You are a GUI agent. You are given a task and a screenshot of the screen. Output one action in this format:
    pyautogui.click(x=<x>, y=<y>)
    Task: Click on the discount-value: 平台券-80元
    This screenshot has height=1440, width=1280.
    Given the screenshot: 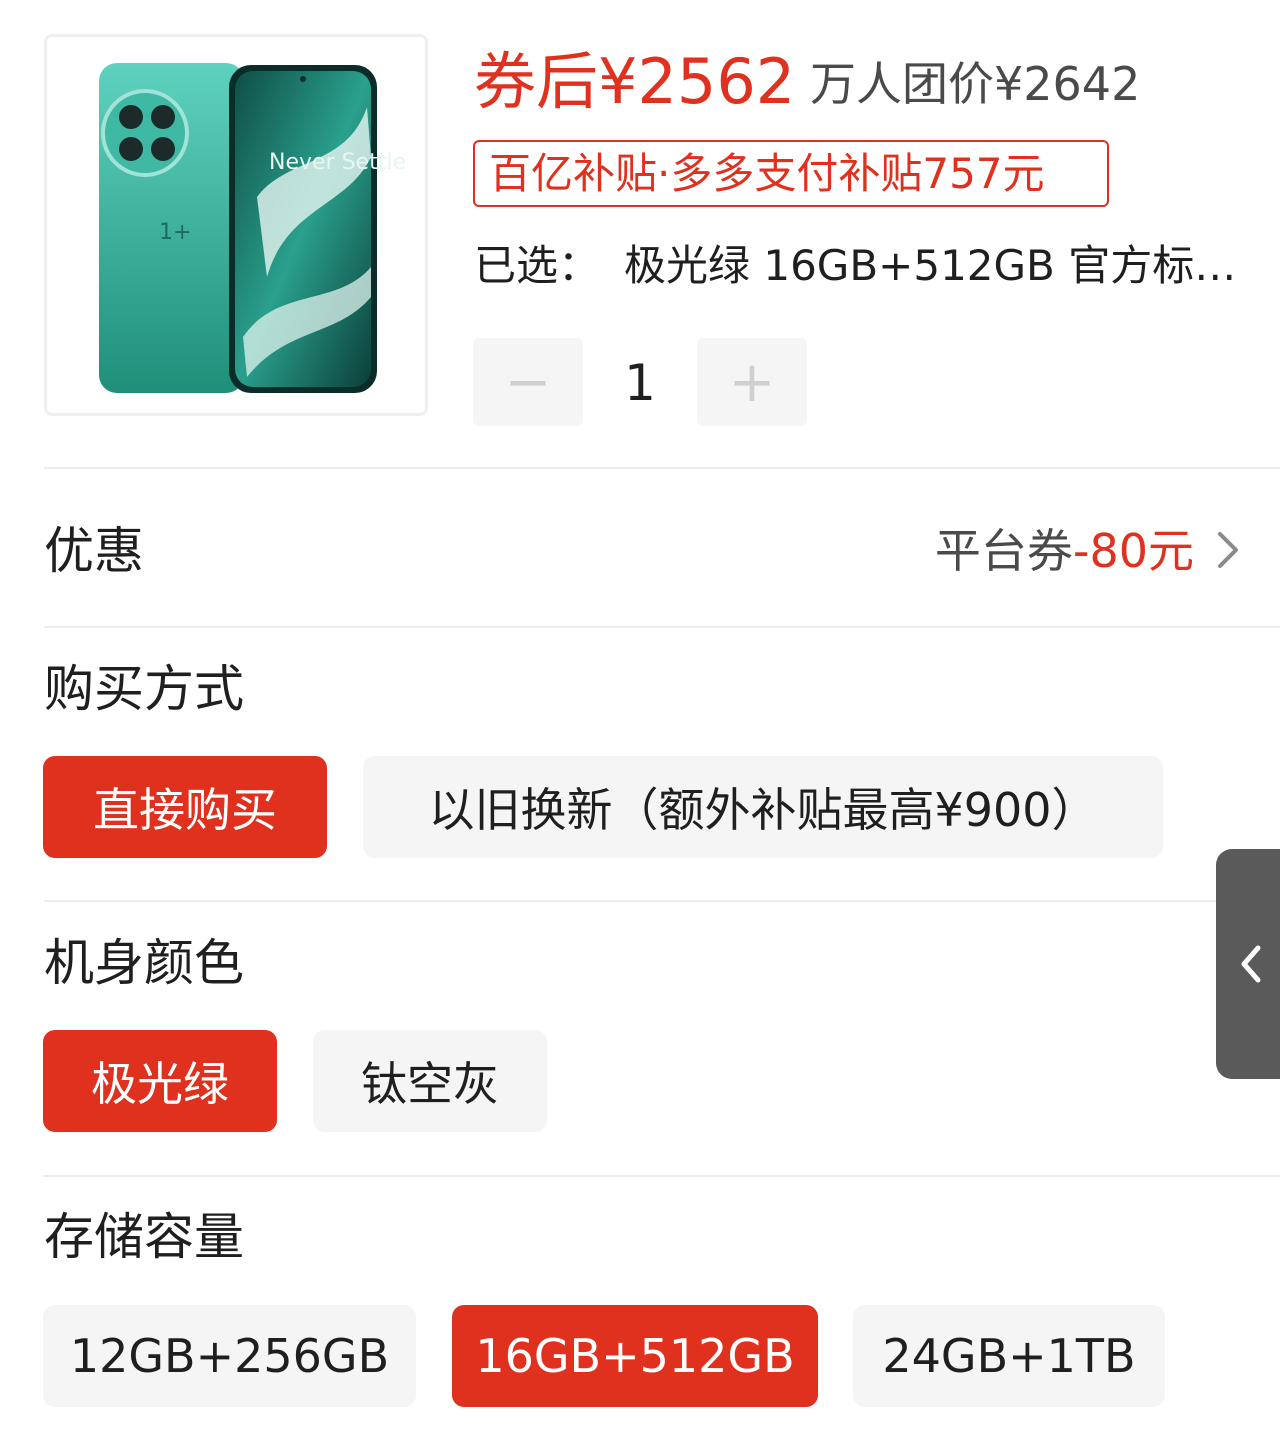 What is the action you would take?
    pyautogui.click(x=1064, y=551)
    